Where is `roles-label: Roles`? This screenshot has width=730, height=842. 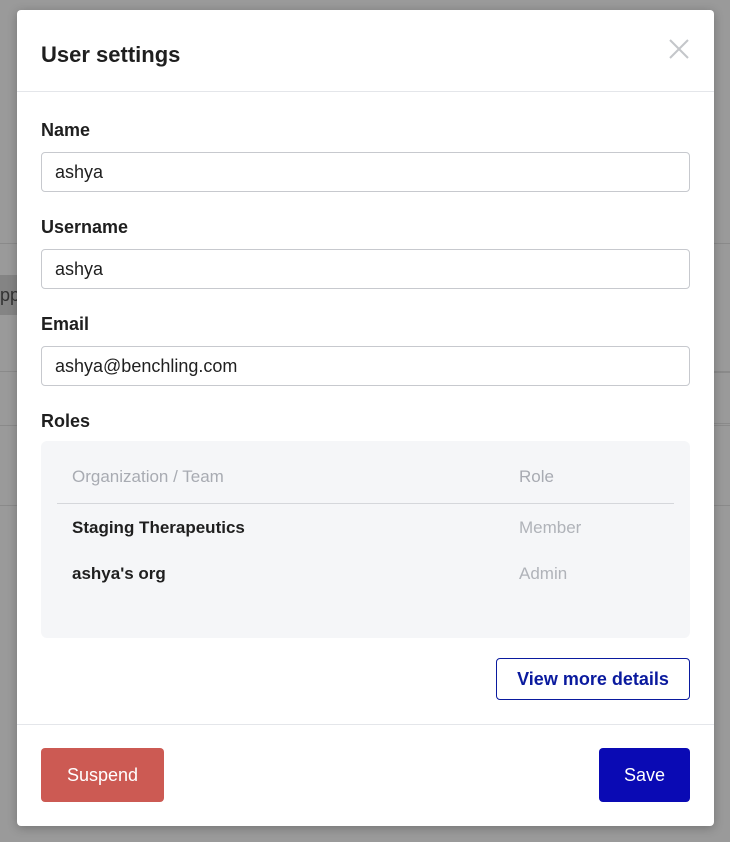
roles-label: Roles is located at coordinates (66, 421).